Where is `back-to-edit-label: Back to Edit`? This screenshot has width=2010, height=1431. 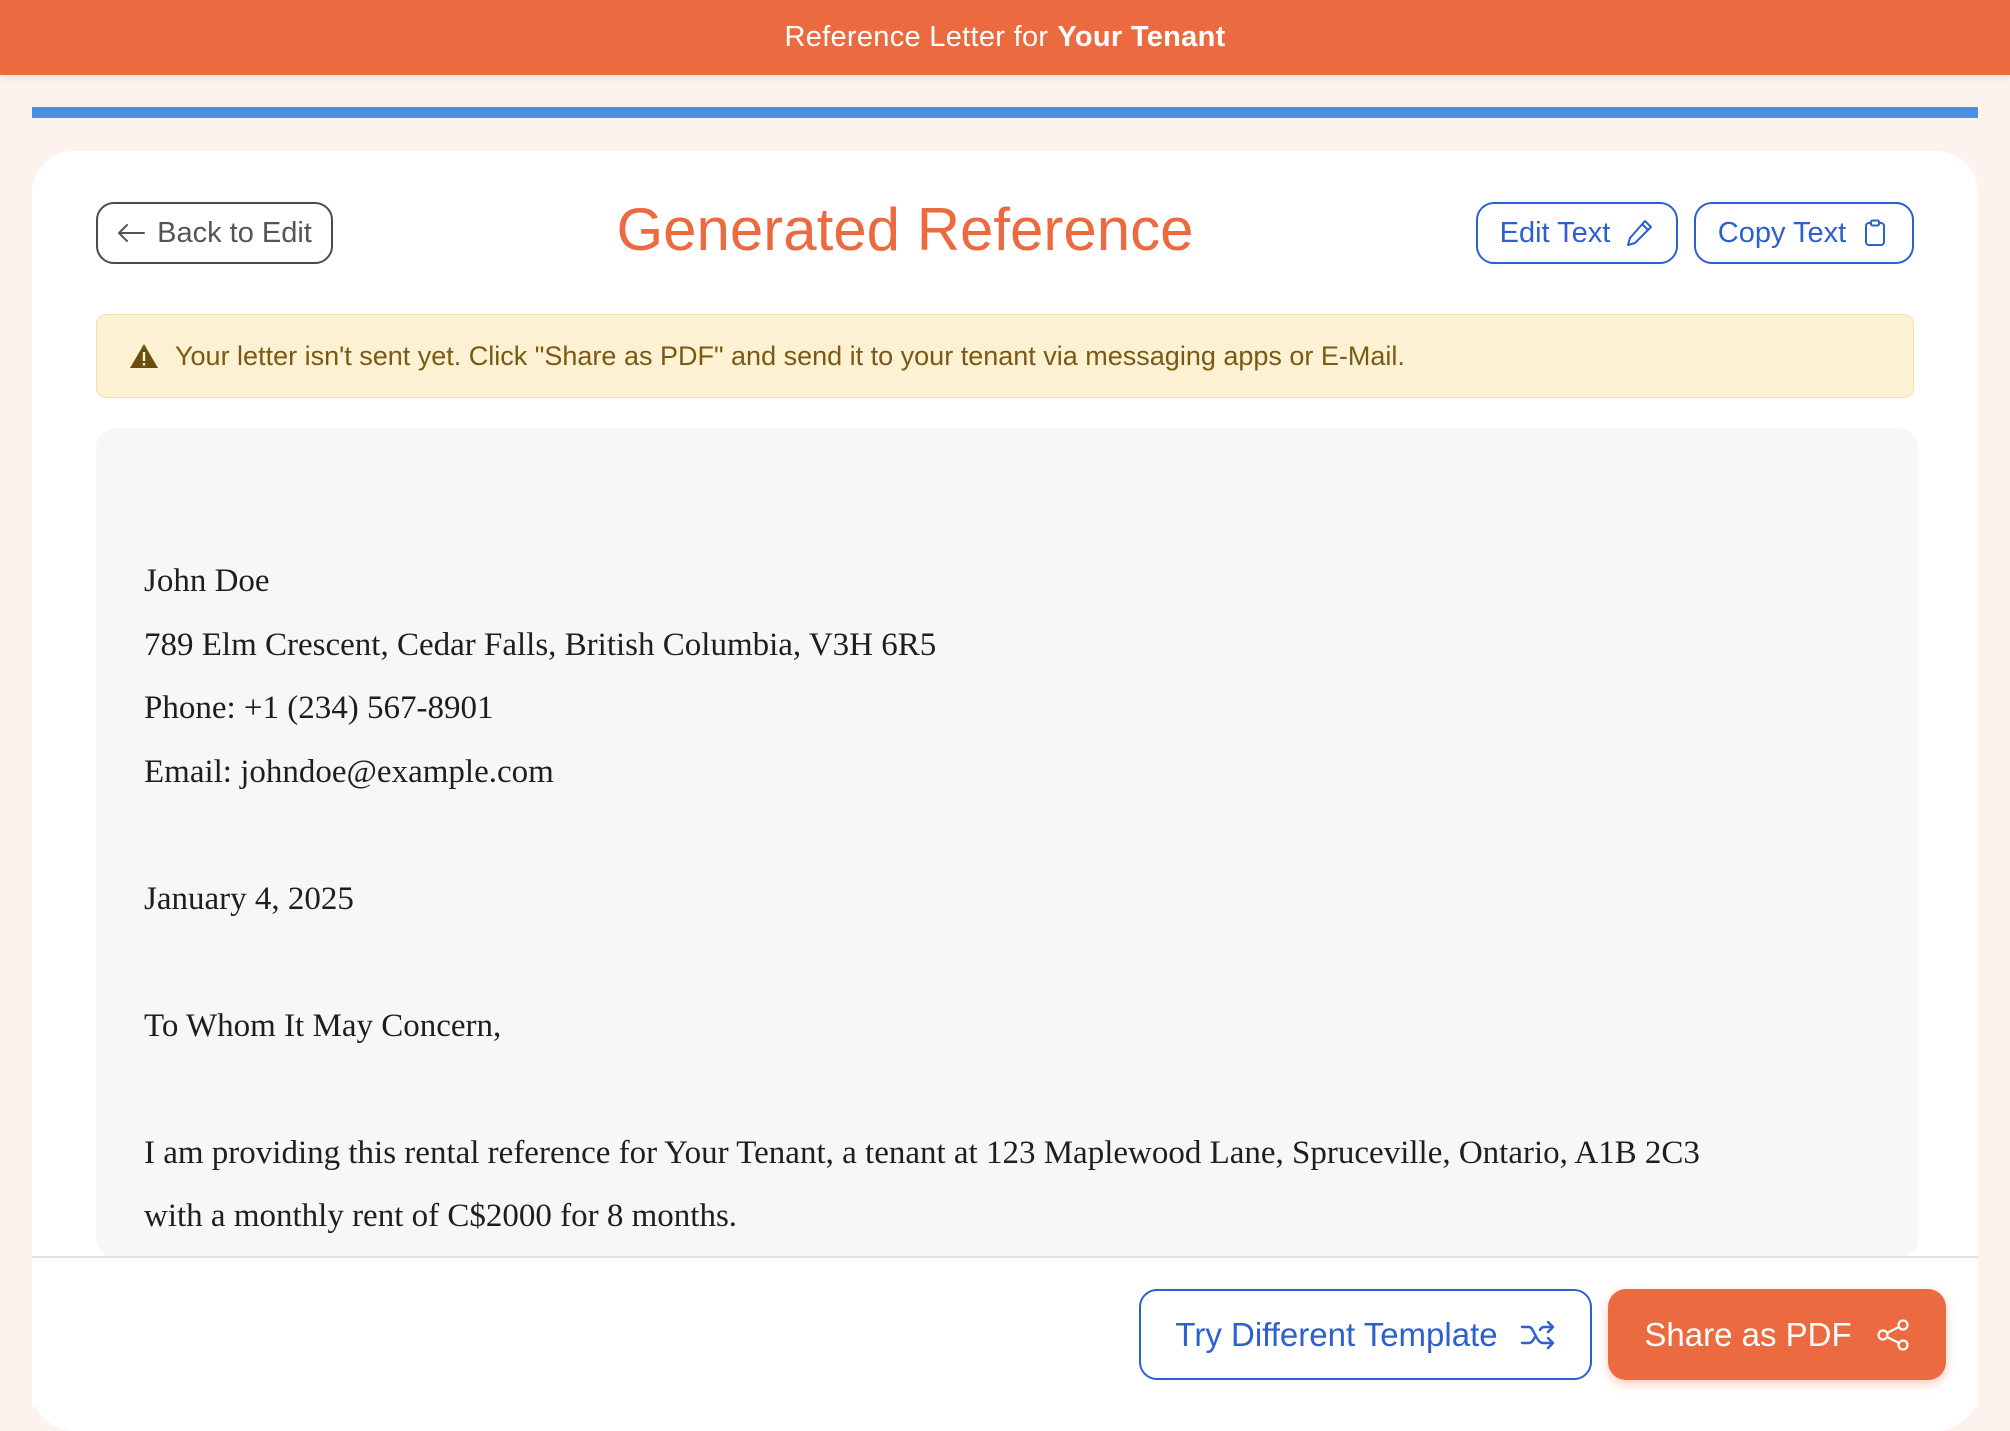
back-to-edit-label: Back to Edit is located at coordinates (234, 232).